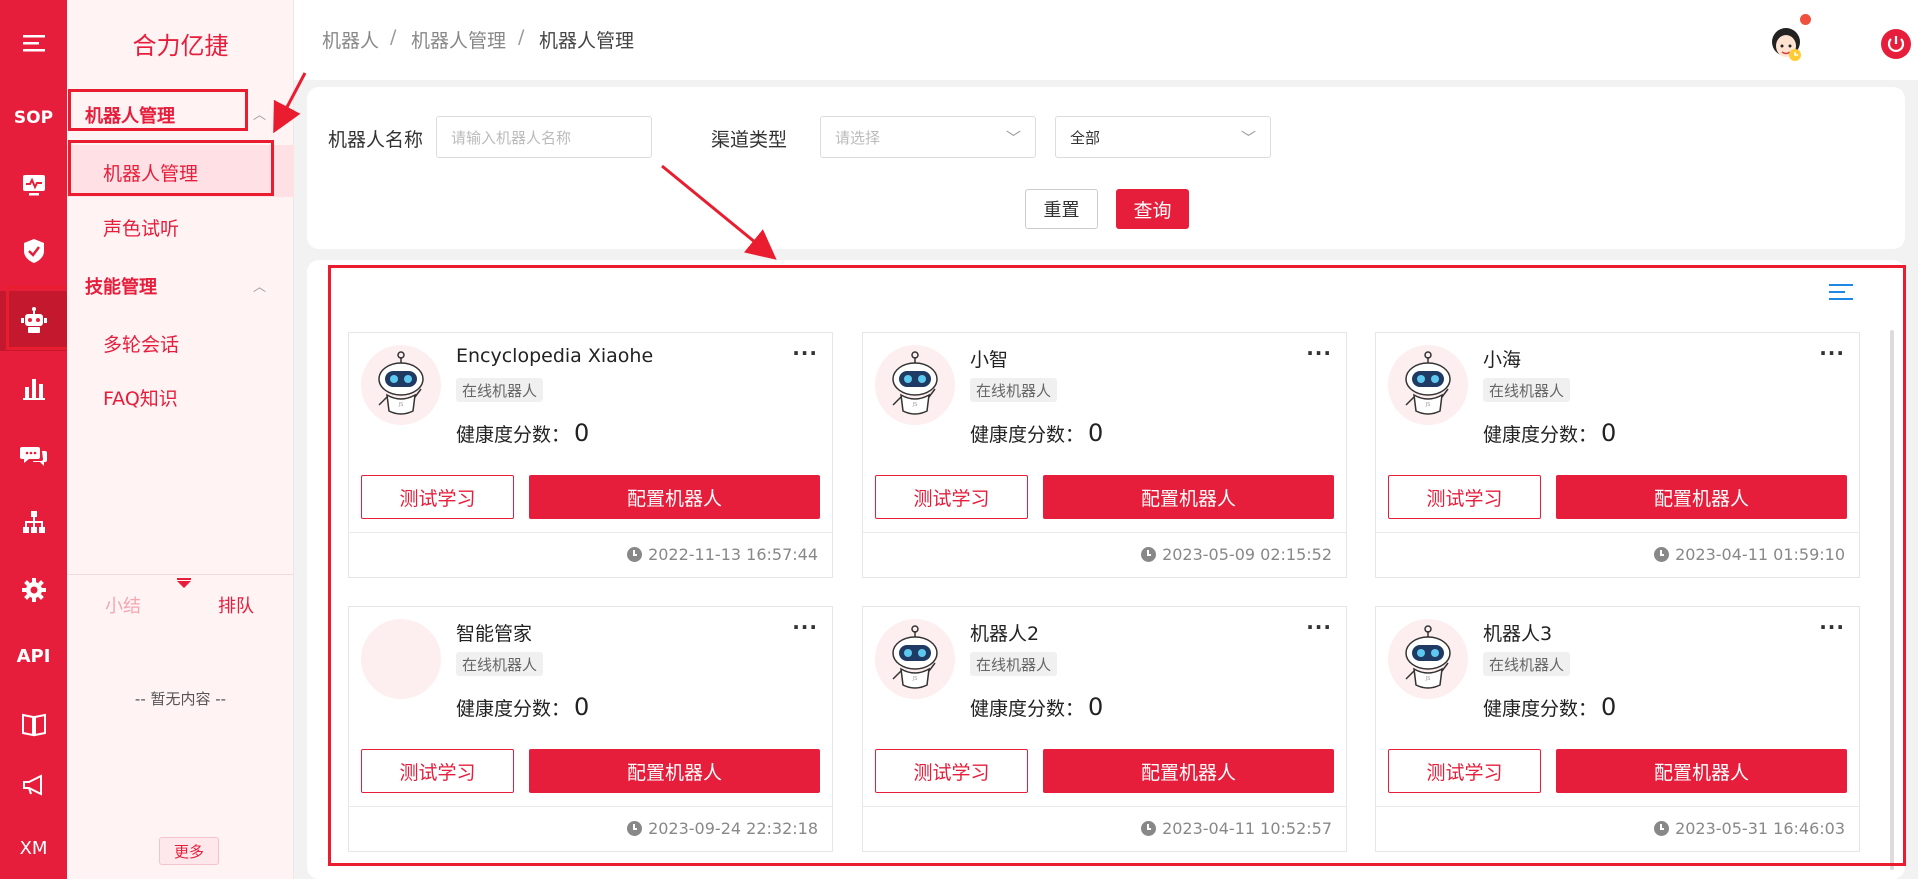 Image resolution: width=1918 pixels, height=879 pixels. Describe the element at coordinates (33, 724) in the screenshot. I see `book-icon` at that location.